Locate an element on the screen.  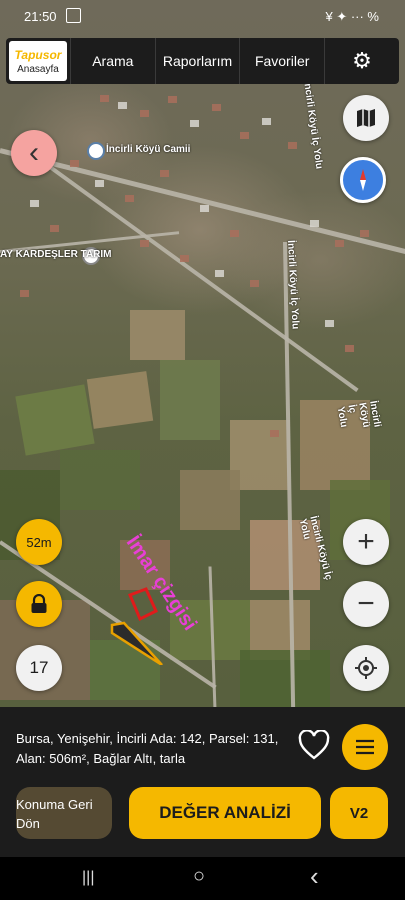
v2-button: V2 is located at coordinates (359, 813).